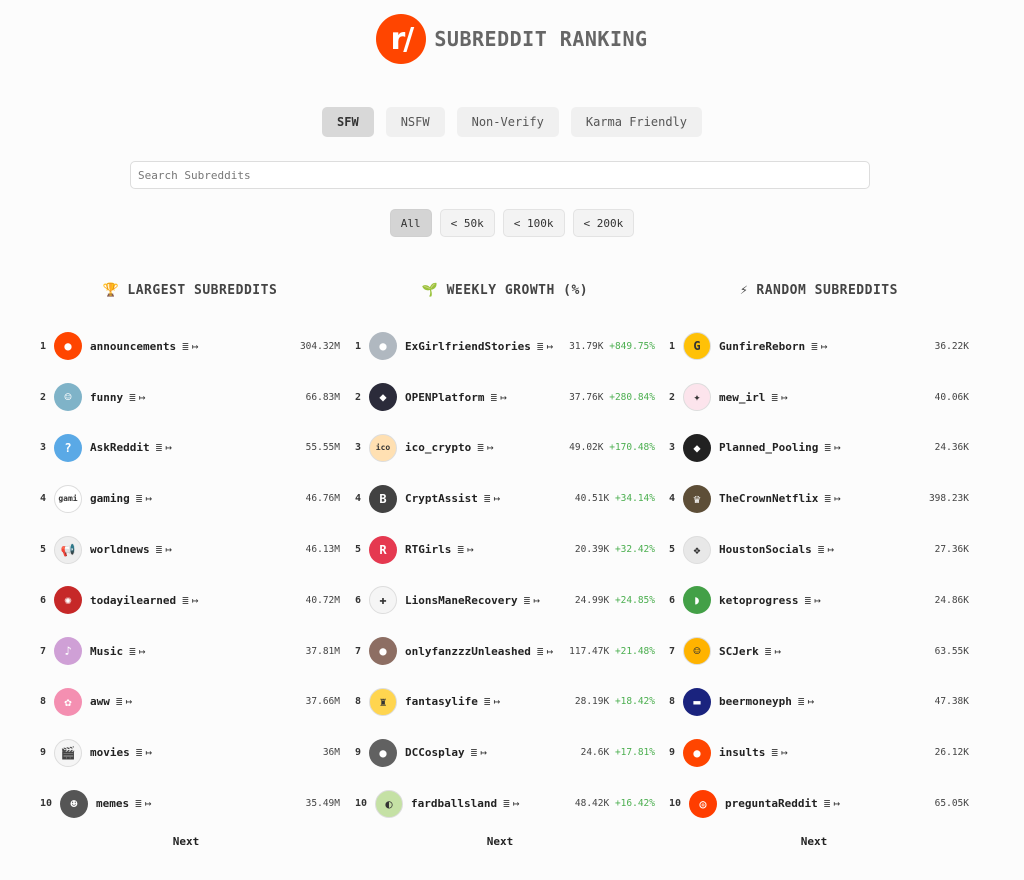  Describe the element at coordinates (697, 549) in the screenshot. I see `avatar: ❖` at that location.